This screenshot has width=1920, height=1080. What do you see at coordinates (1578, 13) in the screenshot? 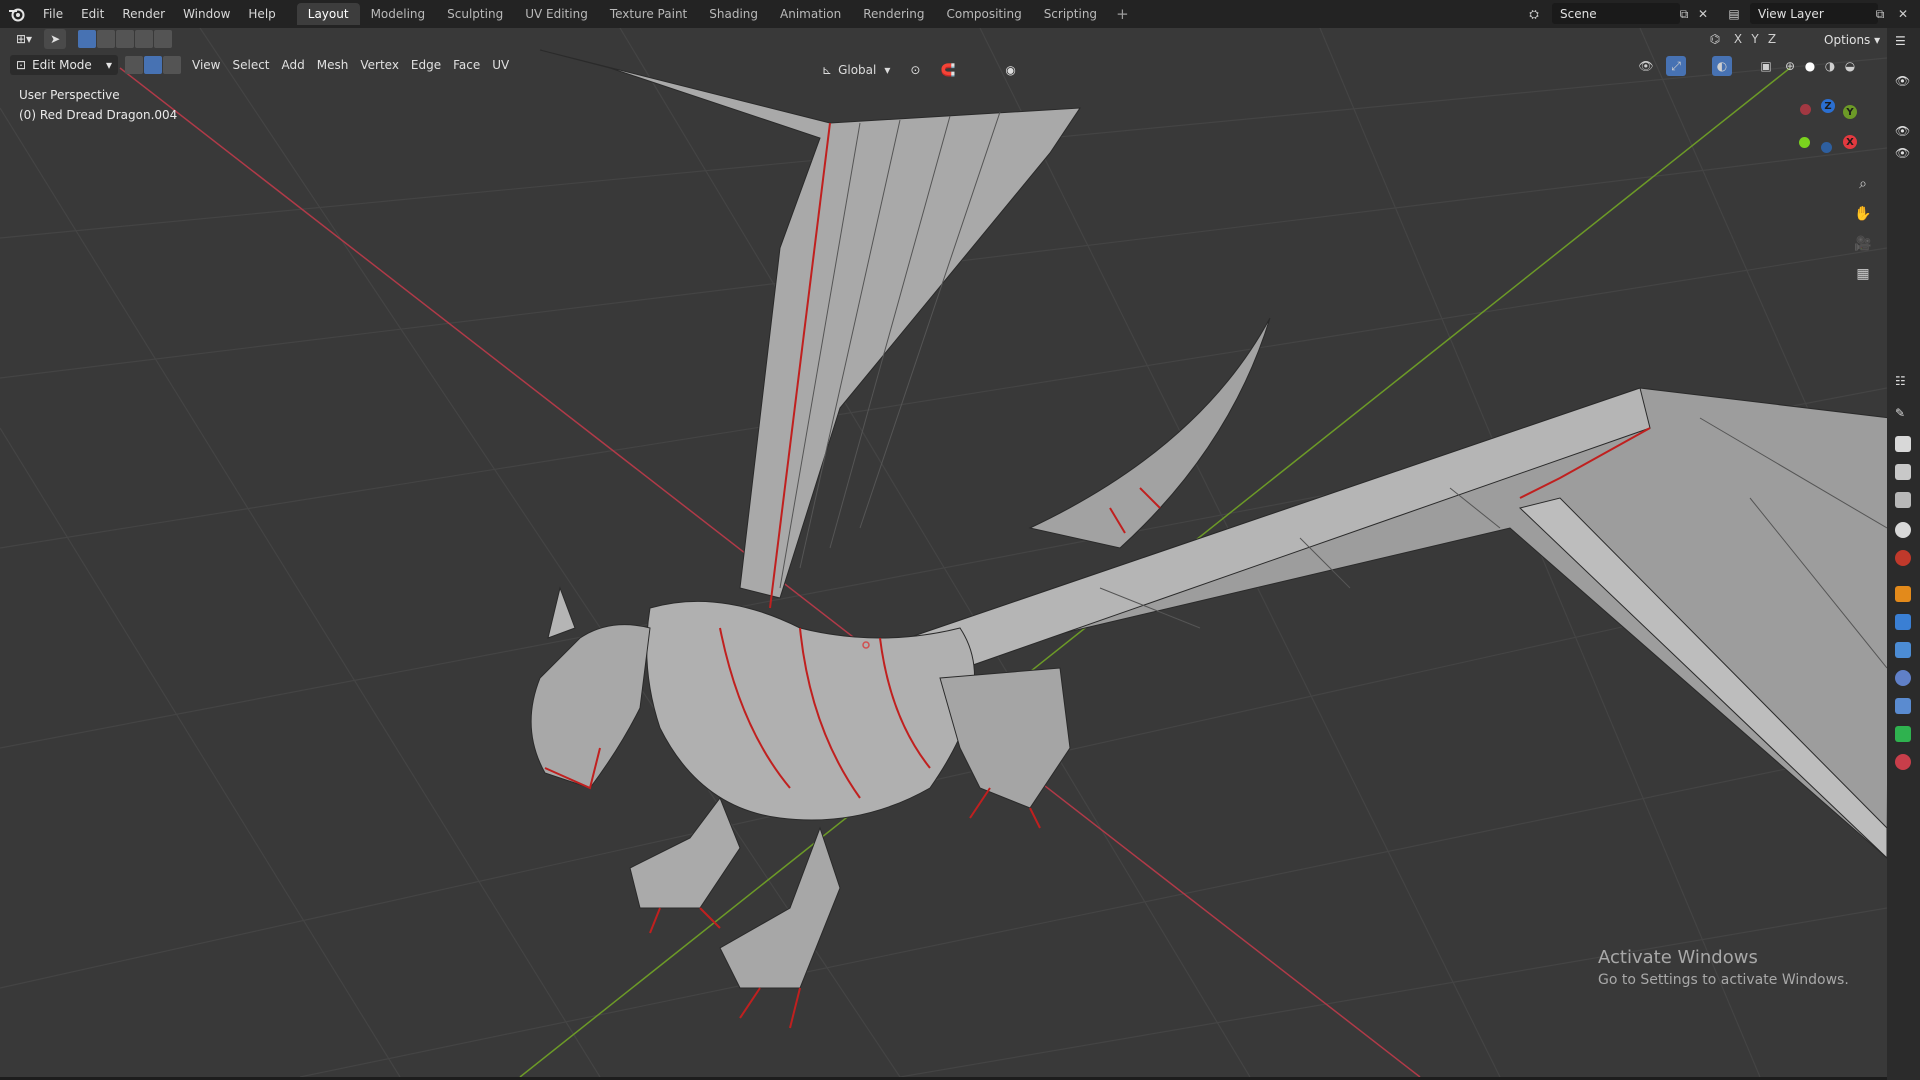
I see `scene-name: Scene` at bounding box center [1578, 13].